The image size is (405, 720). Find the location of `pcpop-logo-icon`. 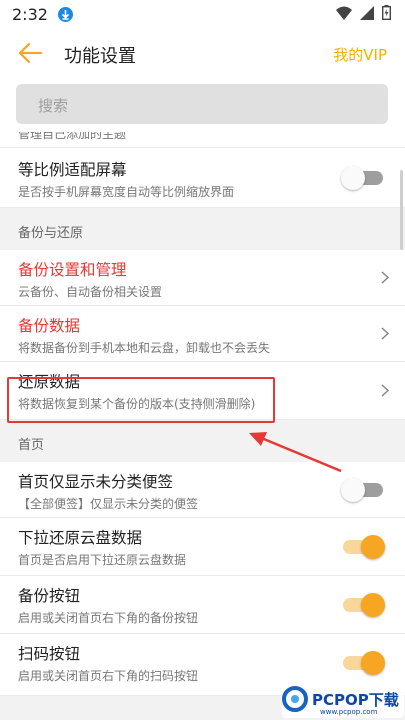

pcpop-logo-icon is located at coordinates (295, 699).